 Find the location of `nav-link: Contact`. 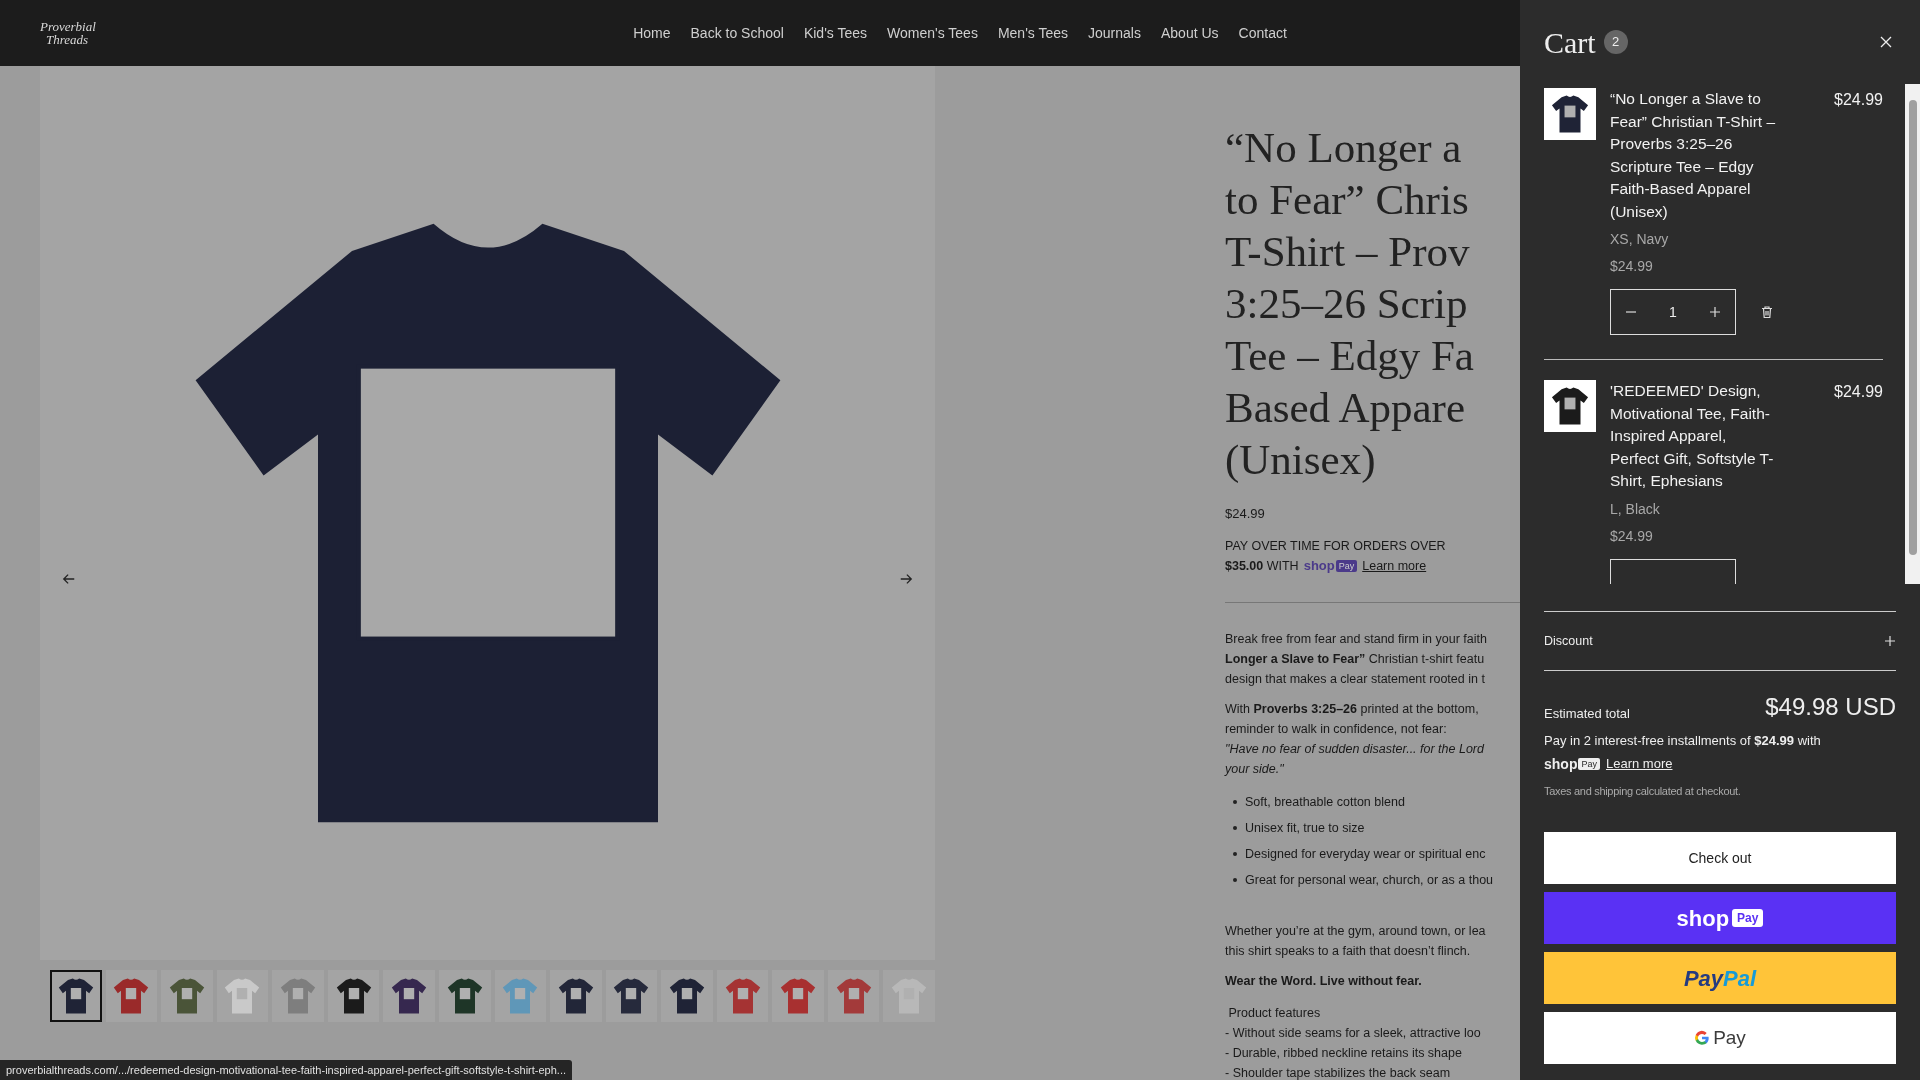

nav-link: Contact is located at coordinates (1262, 33).